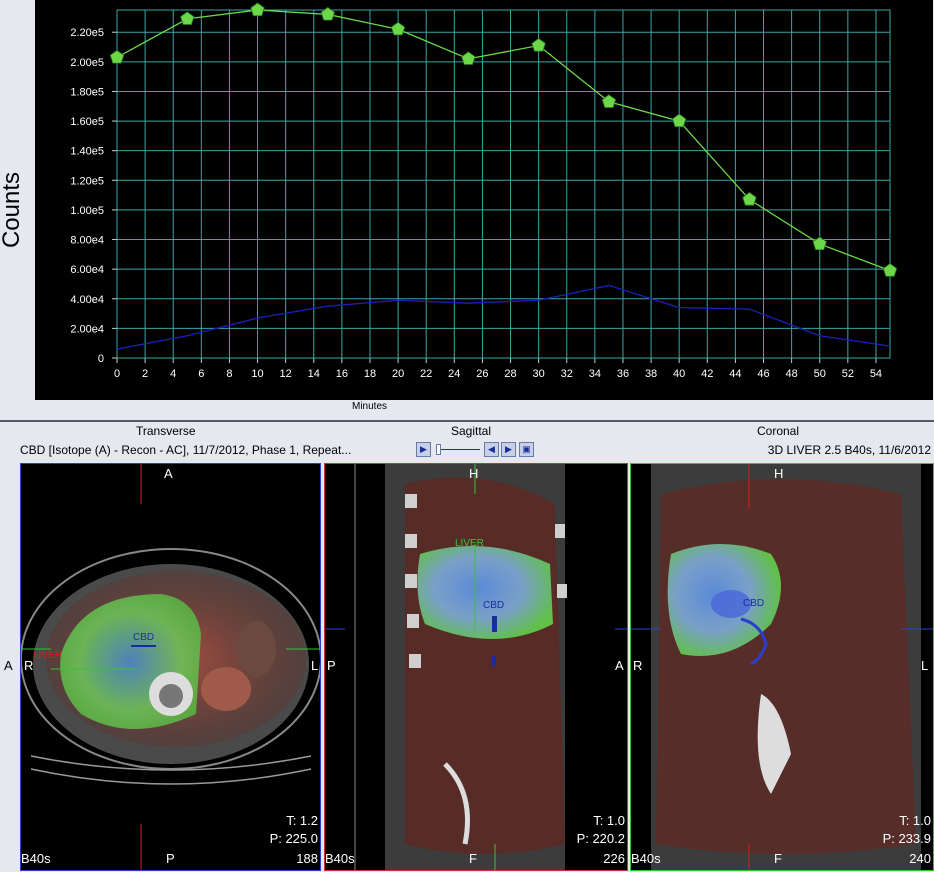 The height and width of the screenshot is (872, 934). Describe the element at coordinates (753, 603) in the screenshot. I see `coronal-roi-cbd: CBD` at that location.